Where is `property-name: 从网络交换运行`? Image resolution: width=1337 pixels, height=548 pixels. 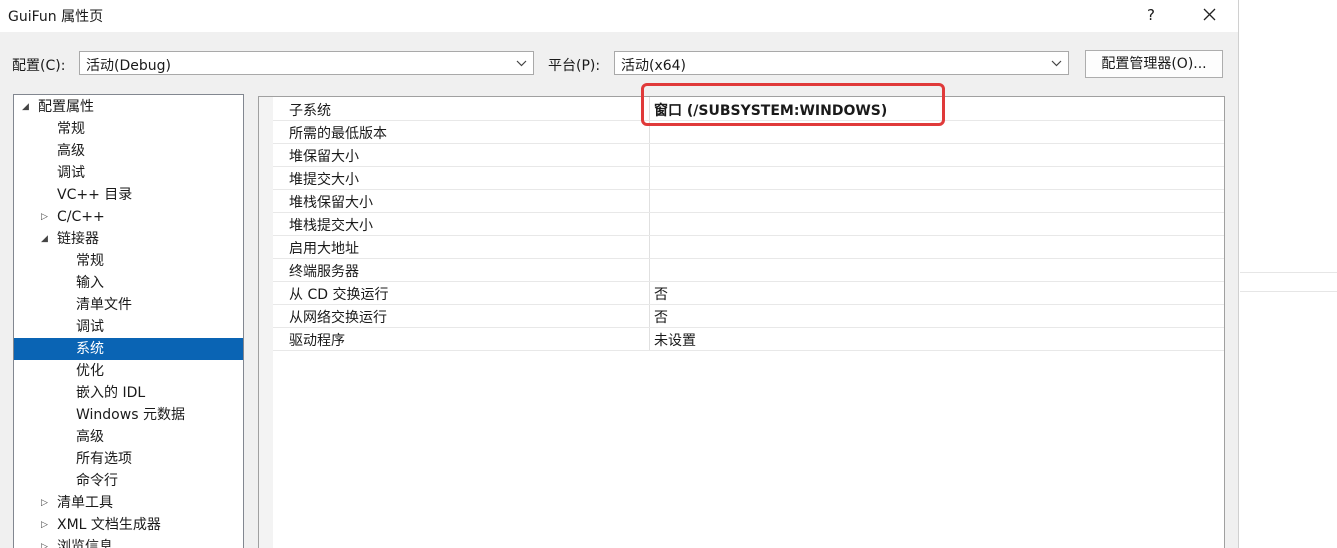
property-name: 从网络交换运行 is located at coordinates (338, 318).